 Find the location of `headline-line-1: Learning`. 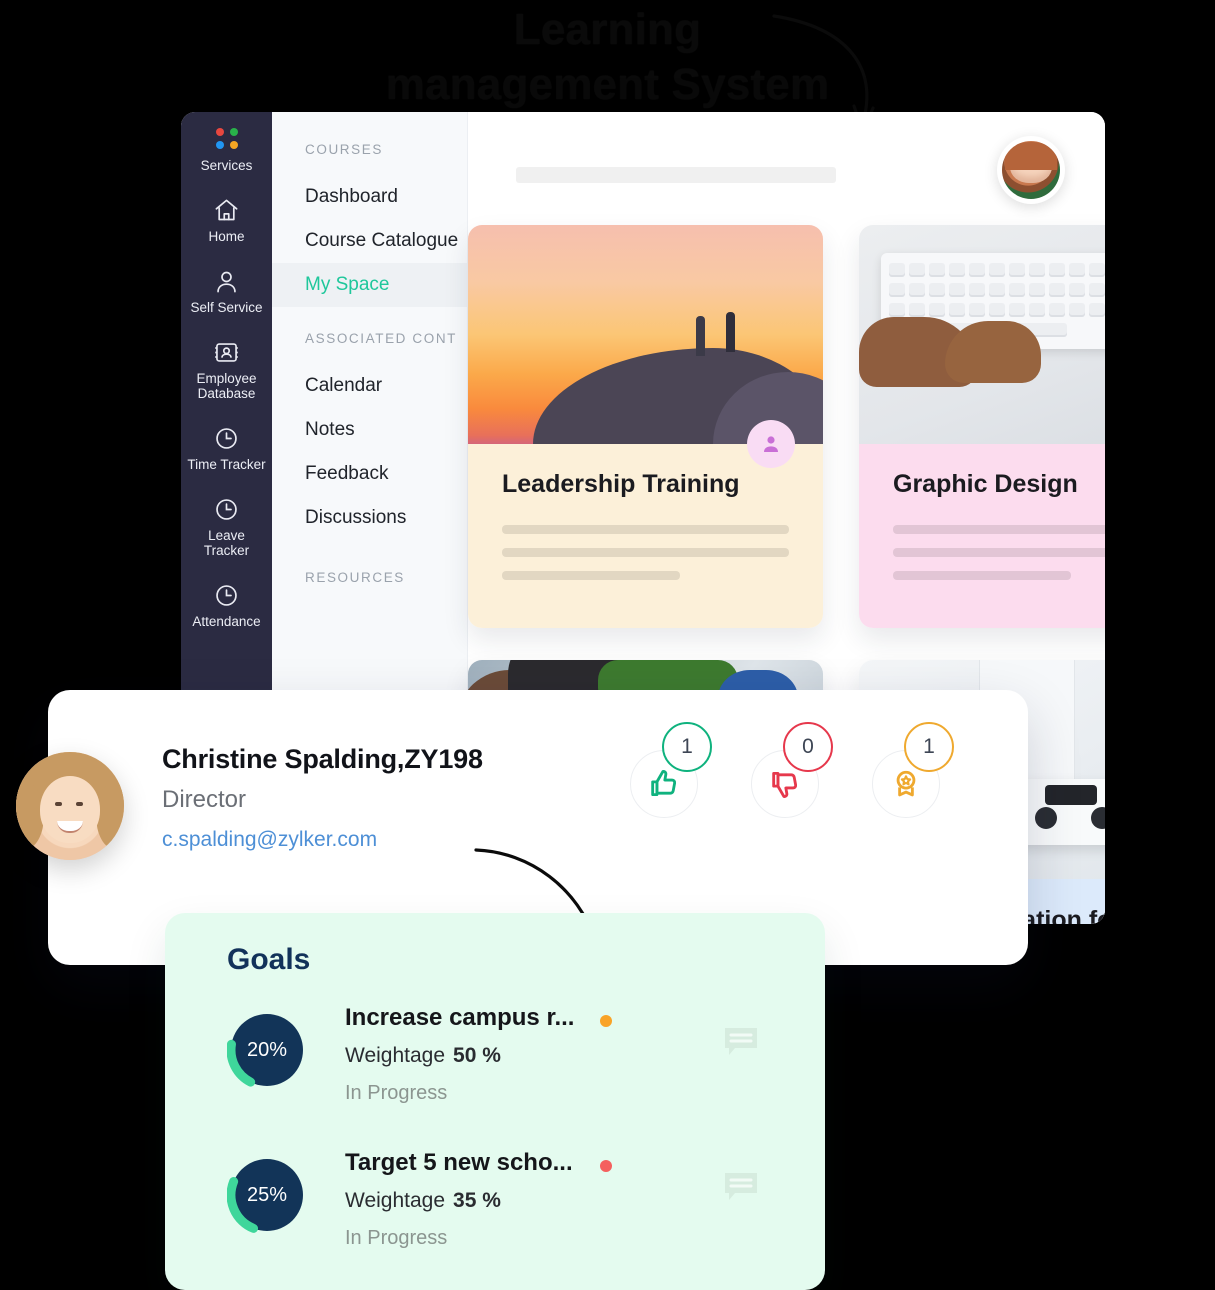

headline-line-1: Learning is located at coordinates (607, 29).